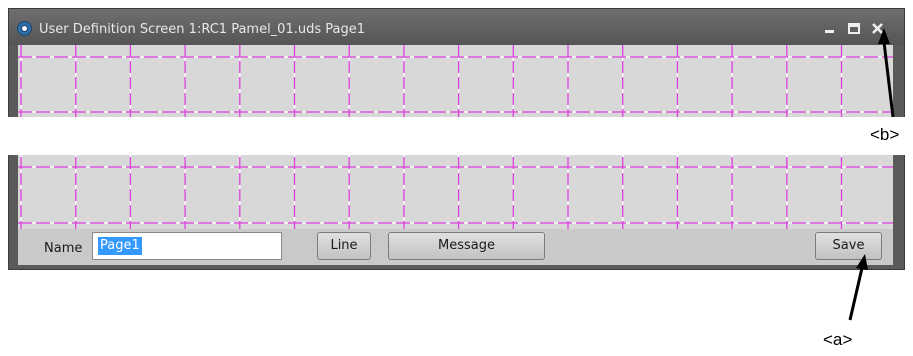 The image size is (913, 356). I want to click on callout-arrow-b, so click(886, 73).